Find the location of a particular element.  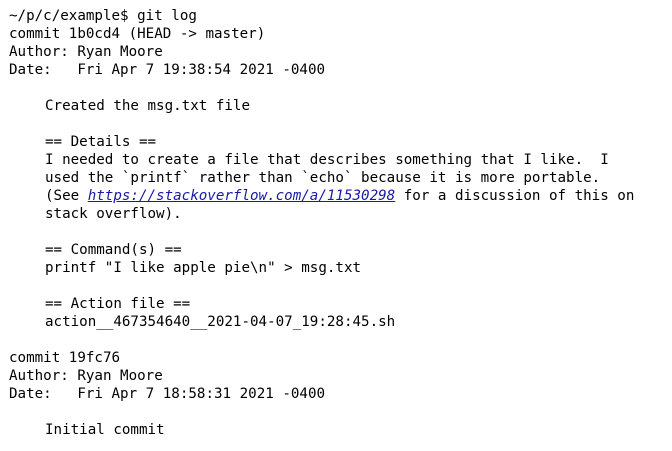

prompt-line: ~/p/c/example$ git log is located at coordinates (340, 16).